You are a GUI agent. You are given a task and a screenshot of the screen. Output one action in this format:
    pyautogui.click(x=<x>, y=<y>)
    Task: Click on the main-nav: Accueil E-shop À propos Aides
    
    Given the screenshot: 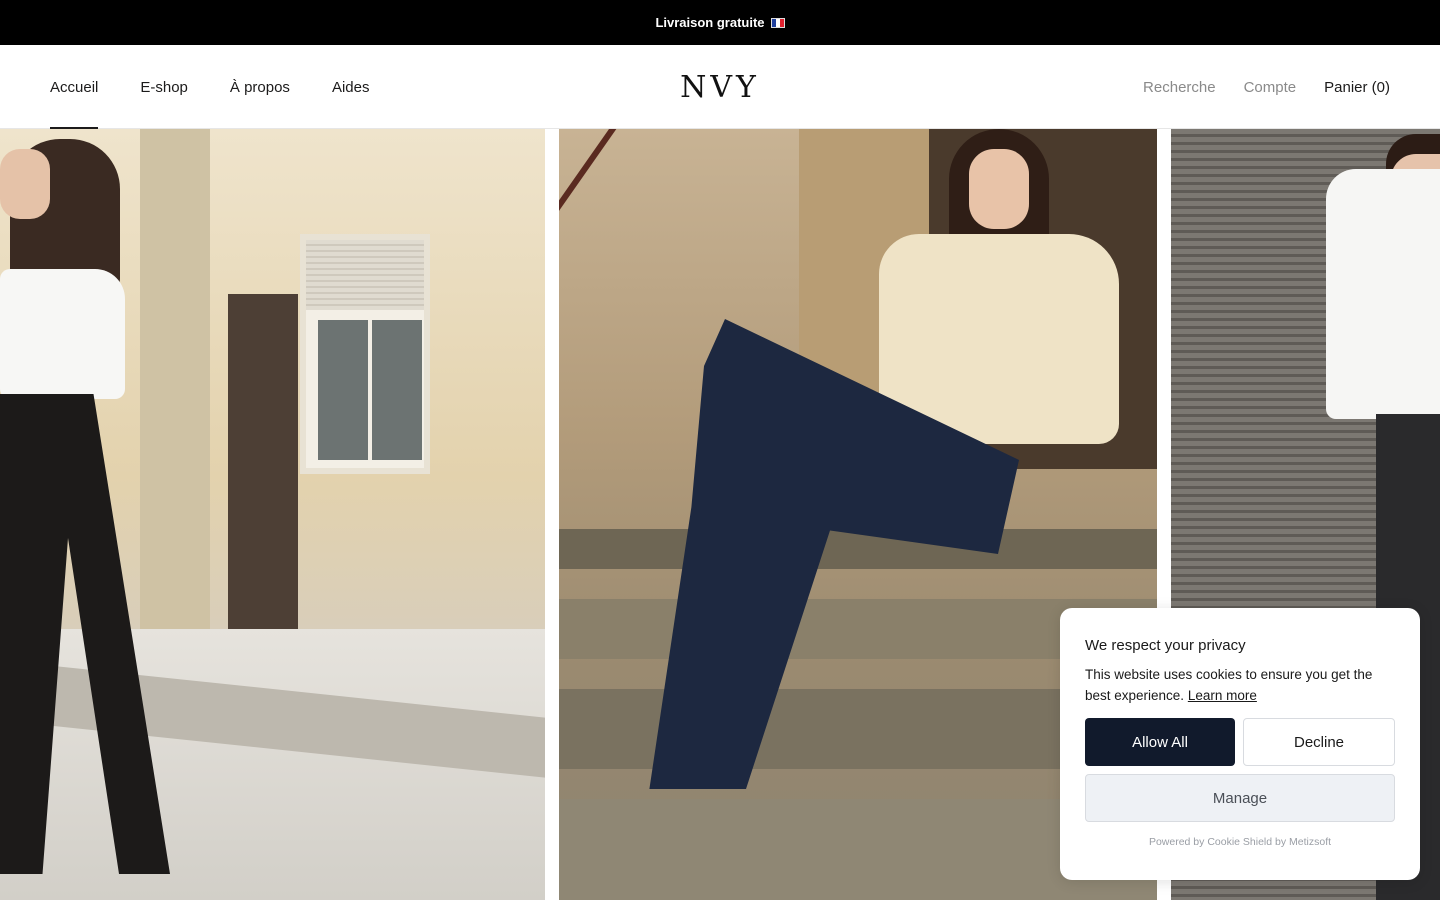 What is the action you would take?
    pyautogui.click(x=230, y=87)
    